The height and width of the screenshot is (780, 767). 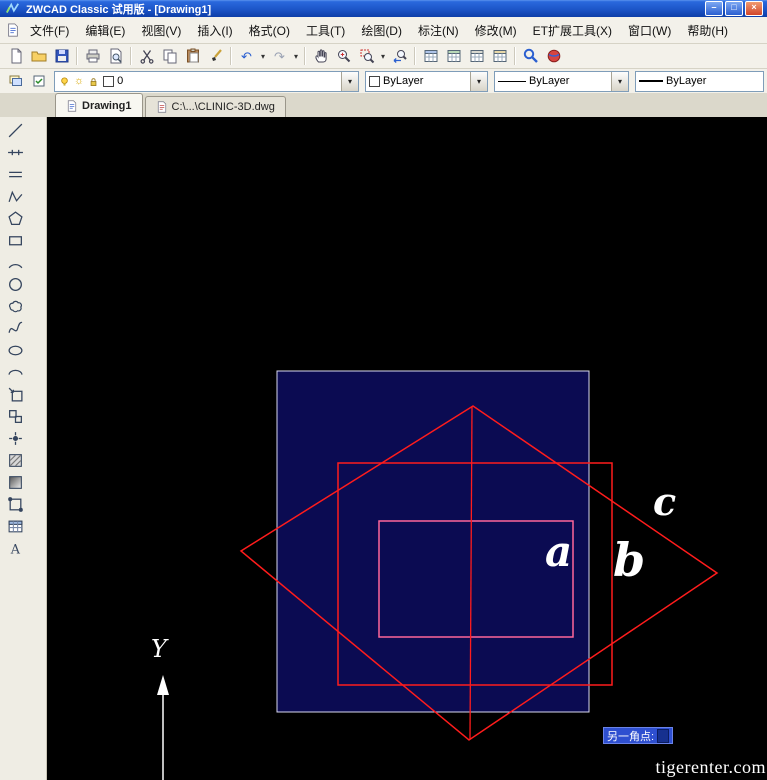 What do you see at coordinates (15, 526) in the screenshot?
I see `table-tool-button` at bounding box center [15, 526].